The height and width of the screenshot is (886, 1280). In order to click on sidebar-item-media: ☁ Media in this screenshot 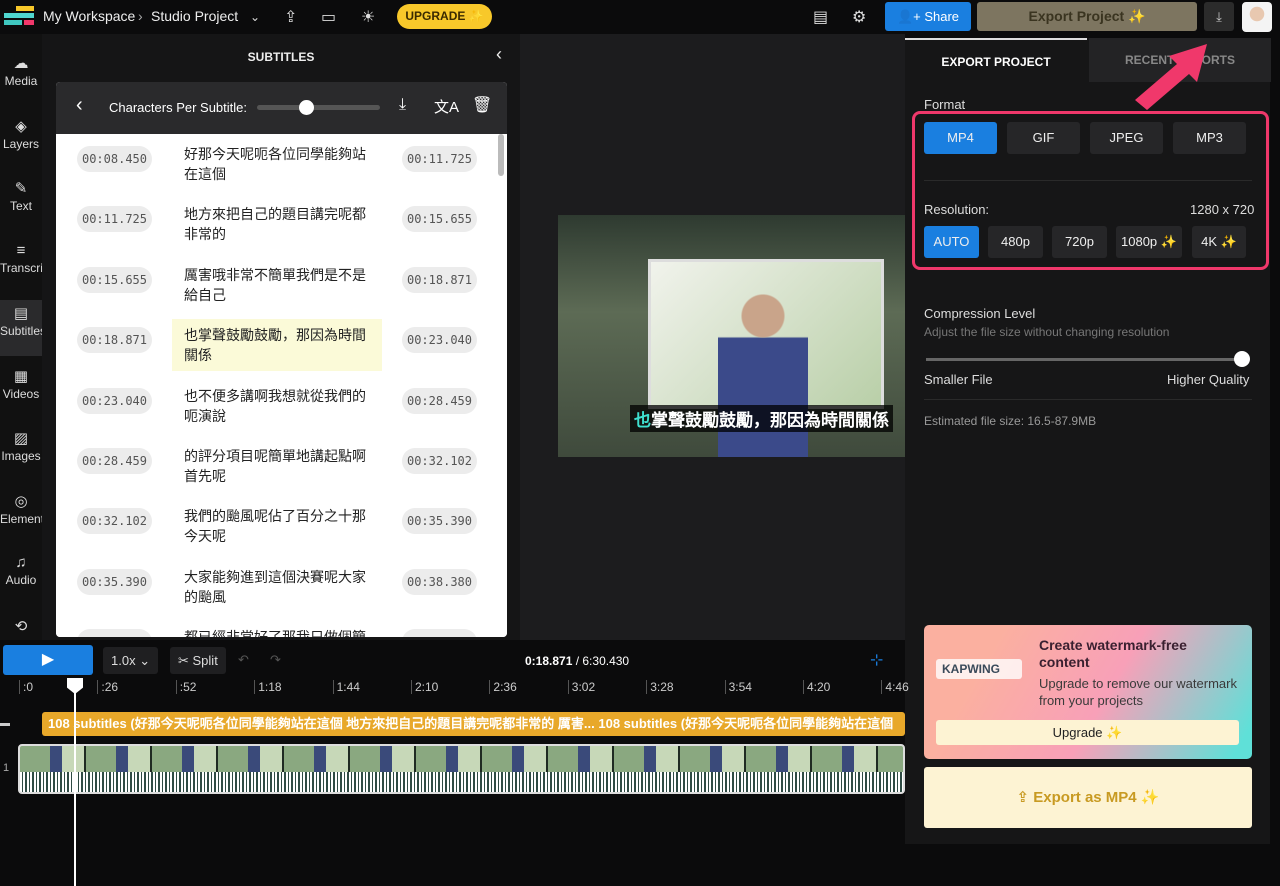, I will do `click(21, 78)`.